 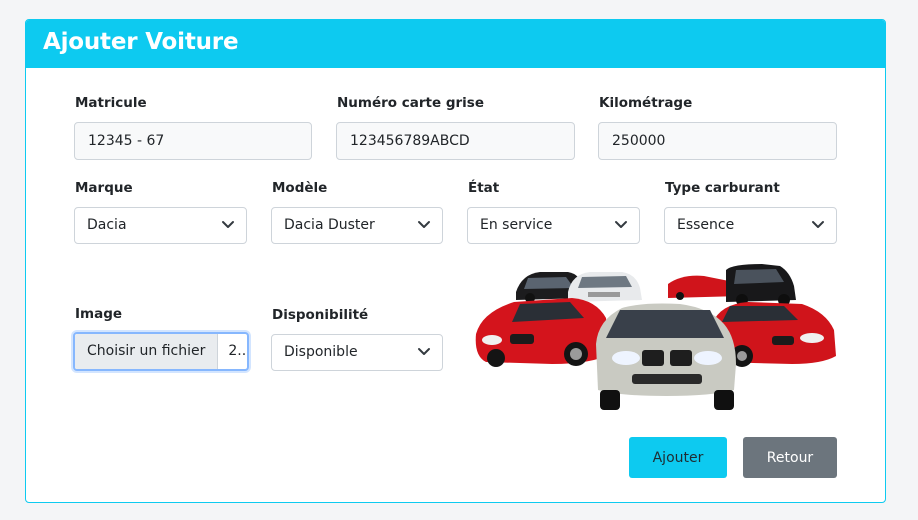 I want to click on matricule-label: Matricule, so click(x=111, y=103).